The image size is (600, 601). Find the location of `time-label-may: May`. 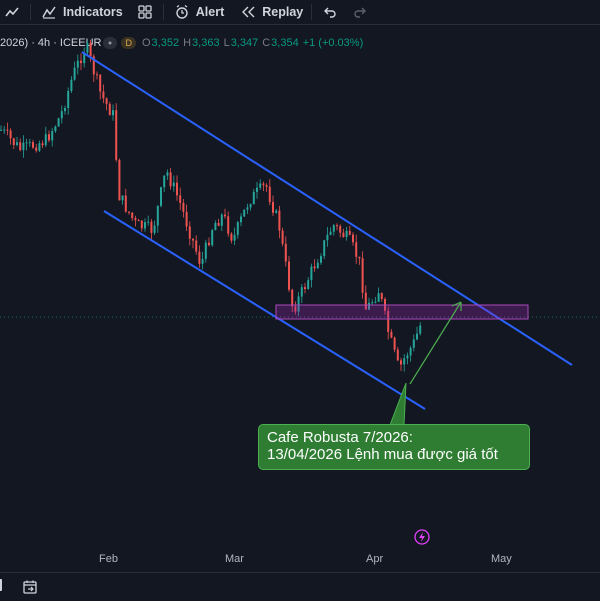

time-label-may: May is located at coordinates (501, 559).